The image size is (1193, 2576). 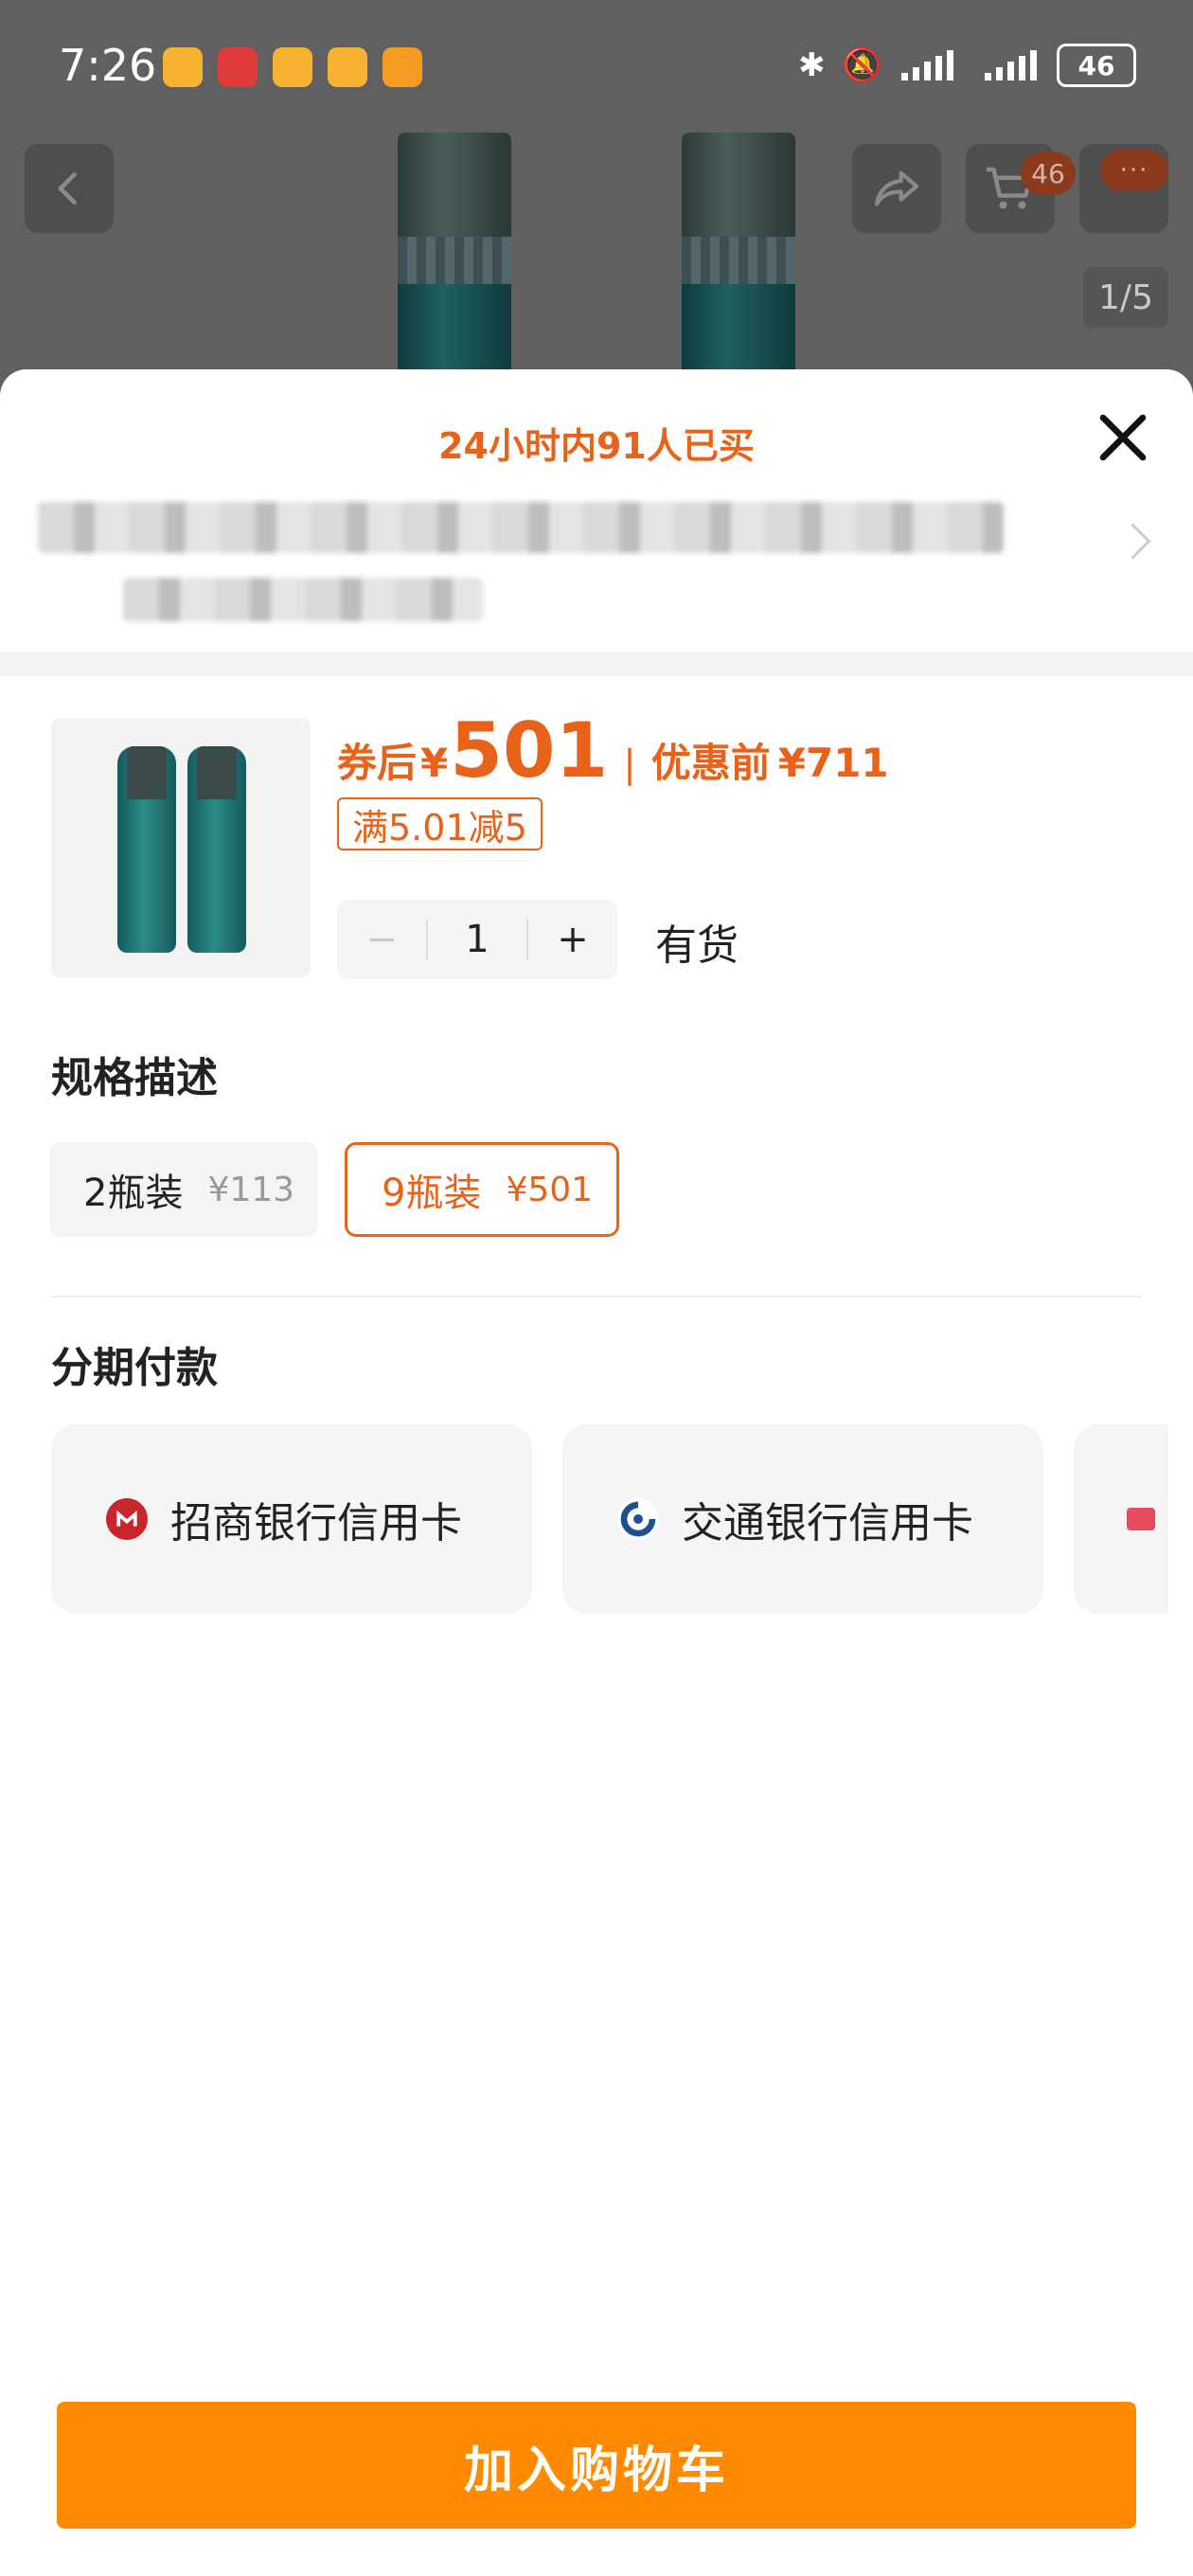 I want to click on bank-card-name: 招商银行信用卡, so click(x=316, y=1523).